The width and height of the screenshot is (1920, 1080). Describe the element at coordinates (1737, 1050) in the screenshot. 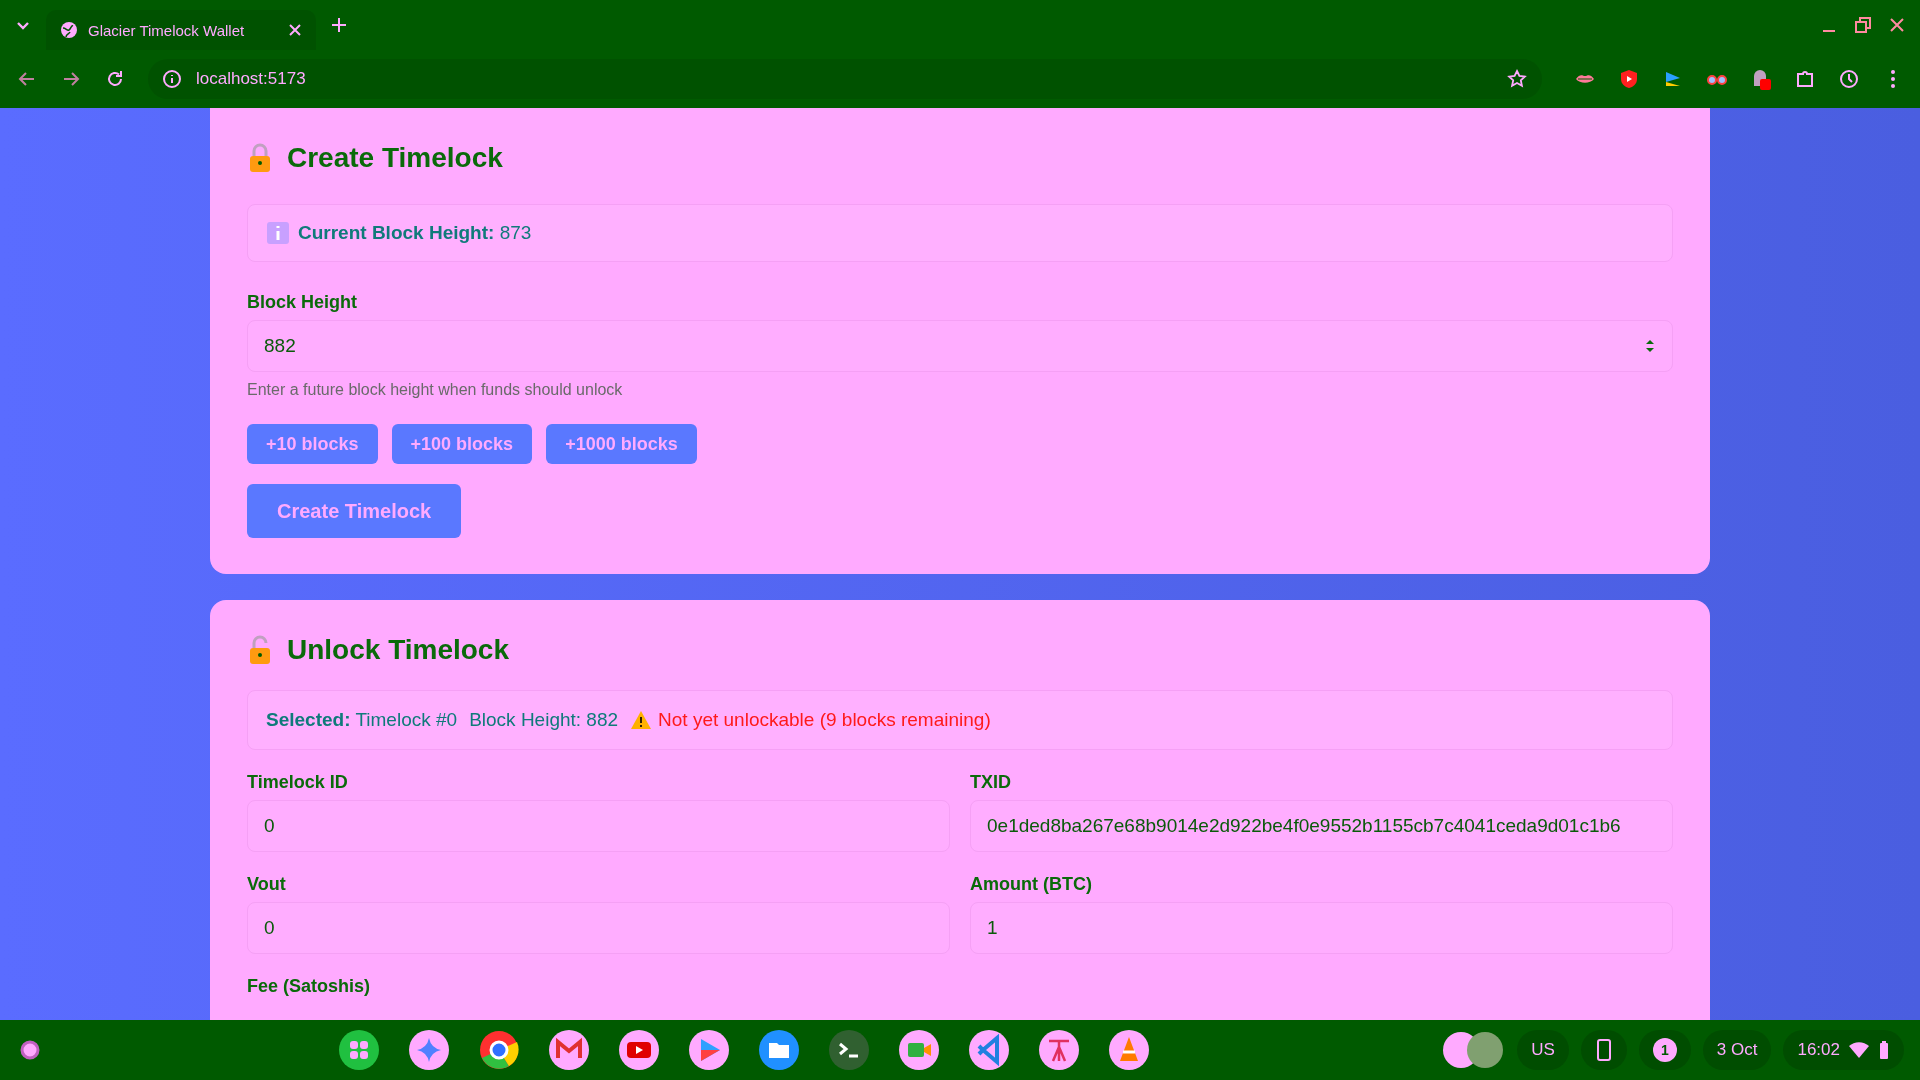

I see `date-button: 3 Oct` at that location.